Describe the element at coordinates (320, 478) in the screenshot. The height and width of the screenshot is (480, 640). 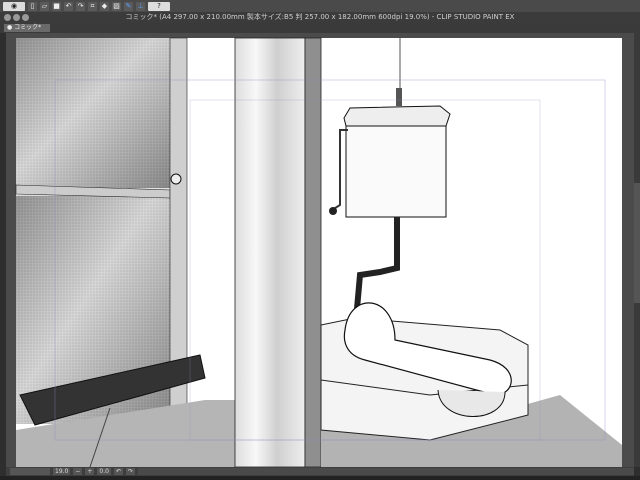
I see `bottom-edge` at that location.